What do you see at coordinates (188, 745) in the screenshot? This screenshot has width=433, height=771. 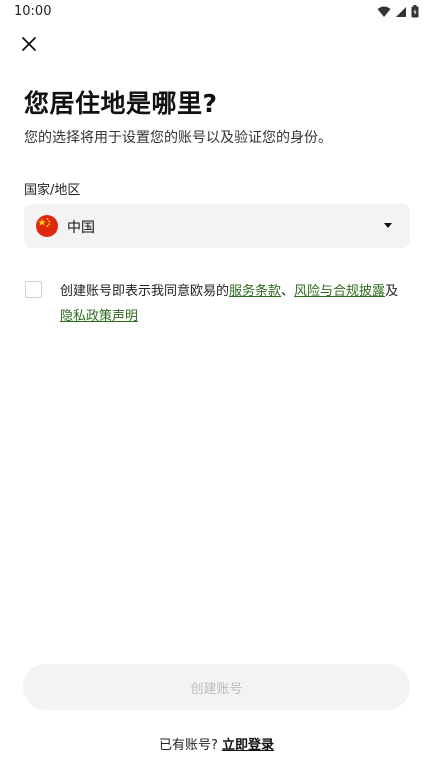 I see `login-prompt: 已有账号?` at bounding box center [188, 745].